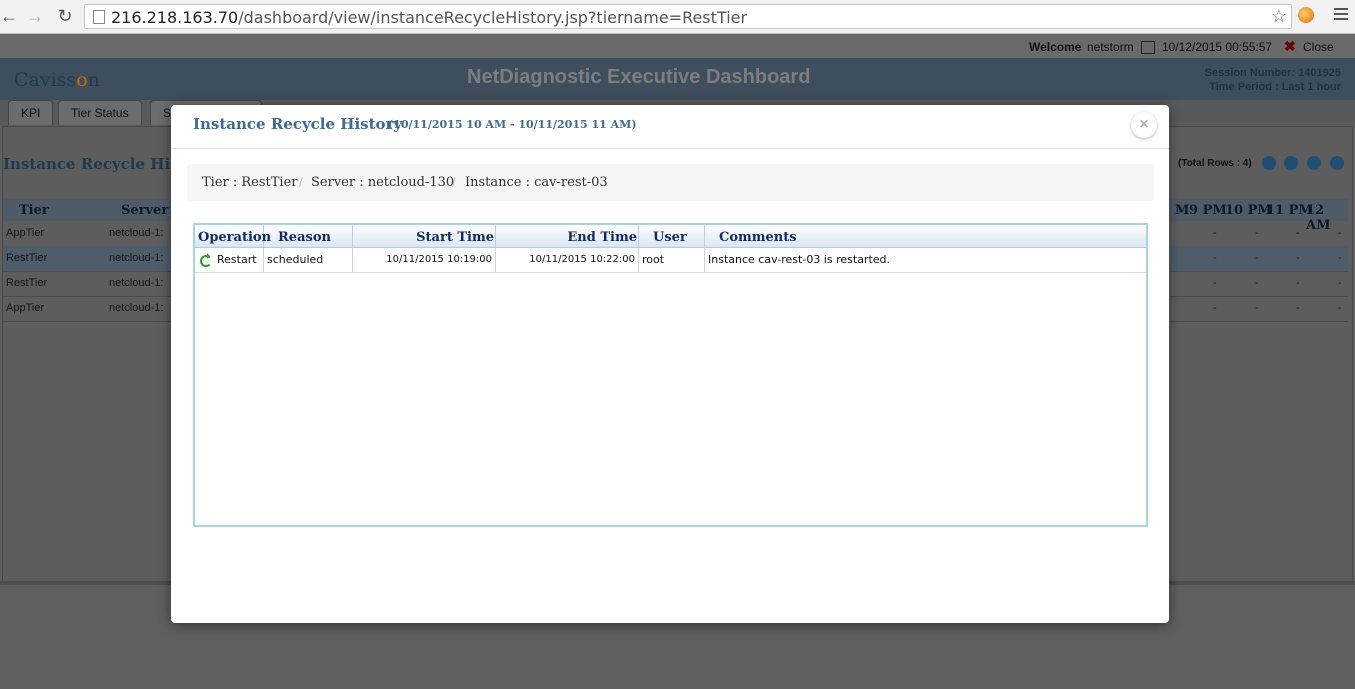 This screenshot has width=1355, height=689. Describe the element at coordinates (233, 236) in the screenshot. I see `col-operation: Operation` at that location.